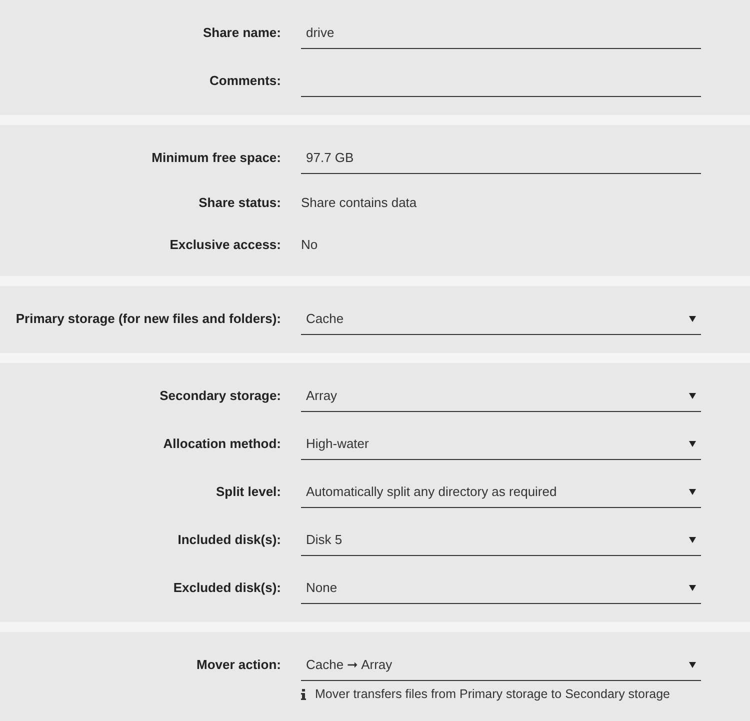 This screenshot has height=721, width=750. Describe the element at coordinates (501, 396) in the screenshot. I see `select-field: Array` at that location.